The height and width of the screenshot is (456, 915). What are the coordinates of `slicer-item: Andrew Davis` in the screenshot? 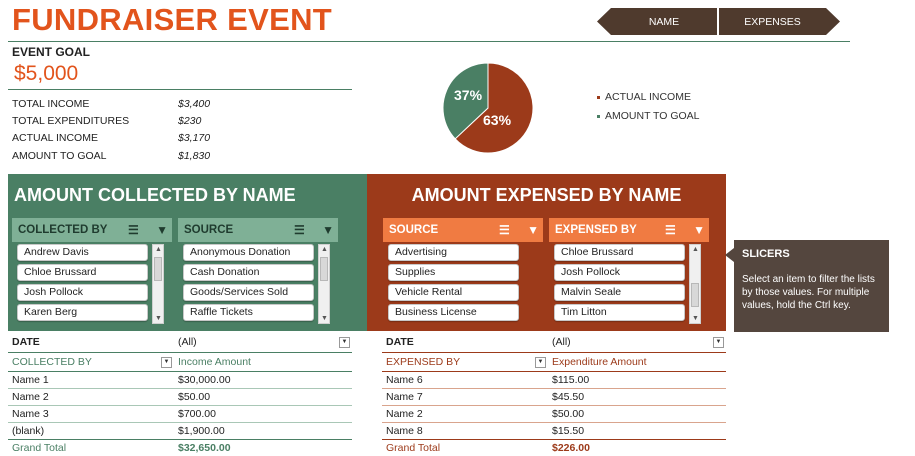 It's located at (82, 252).